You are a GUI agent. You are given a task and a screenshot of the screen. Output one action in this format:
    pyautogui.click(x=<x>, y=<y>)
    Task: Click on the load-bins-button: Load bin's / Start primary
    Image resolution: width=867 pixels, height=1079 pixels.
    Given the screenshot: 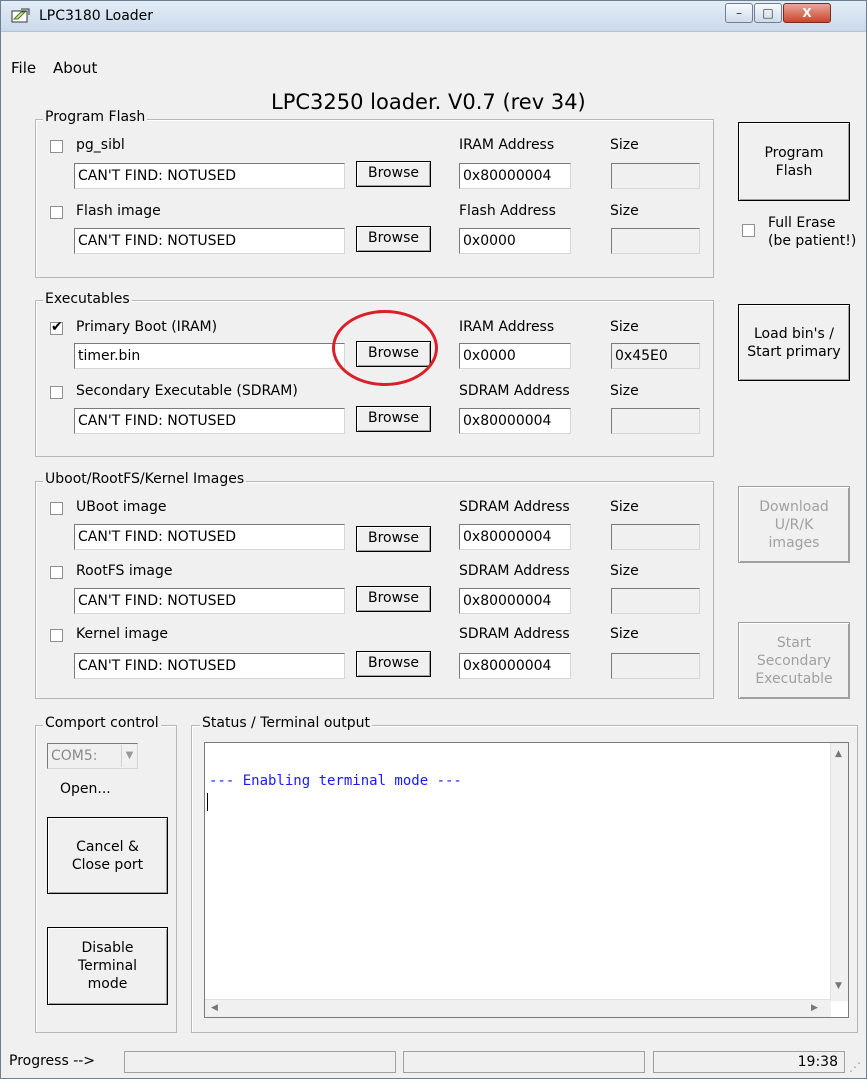 What is the action you would take?
    pyautogui.click(x=794, y=342)
    